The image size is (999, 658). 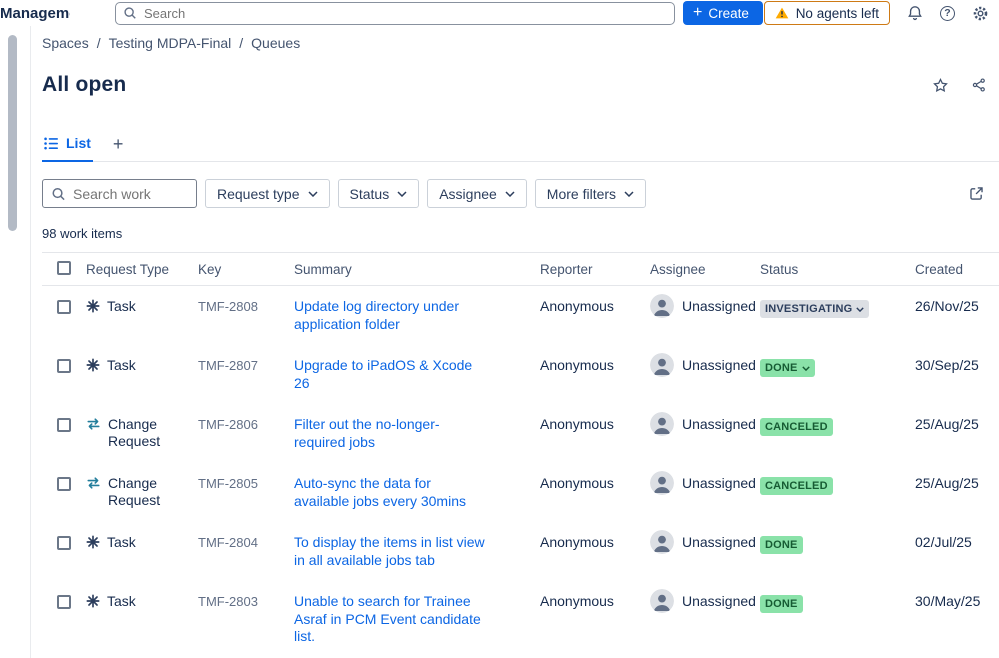 I want to click on created-date: 30/May/25, so click(x=948, y=601).